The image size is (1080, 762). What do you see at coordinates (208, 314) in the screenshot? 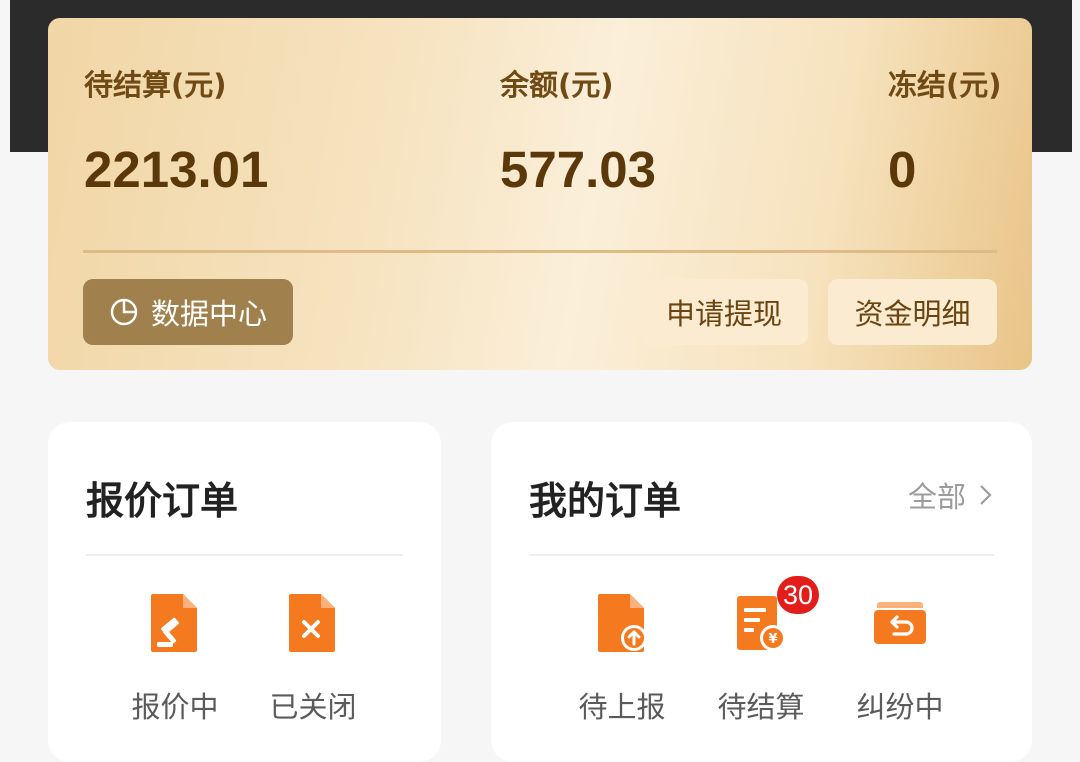
I see `data-center-label: 数据中心` at bounding box center [208, 314].